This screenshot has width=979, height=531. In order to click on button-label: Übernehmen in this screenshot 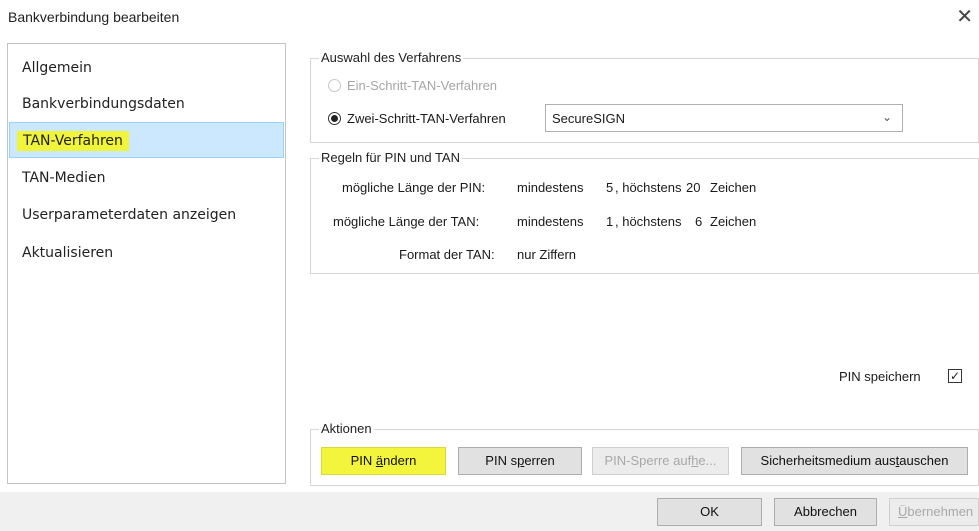, I will do `click(936, 511)`.